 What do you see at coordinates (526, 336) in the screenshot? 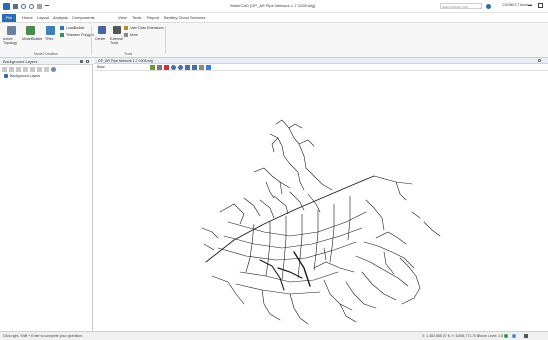
I see `save-status-icon` at bounding box center [526, 336].